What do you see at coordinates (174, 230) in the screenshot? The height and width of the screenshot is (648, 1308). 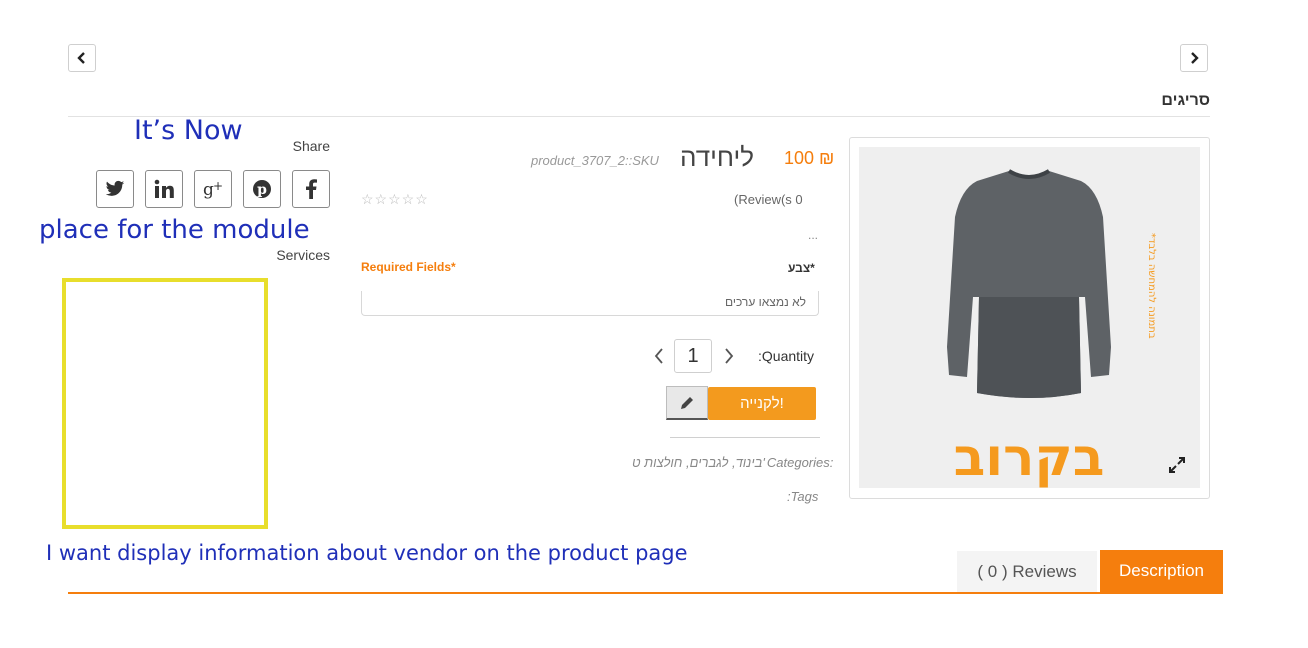 I see `annotation-place-for-module: place for the module` at bounding box center [174, 230].